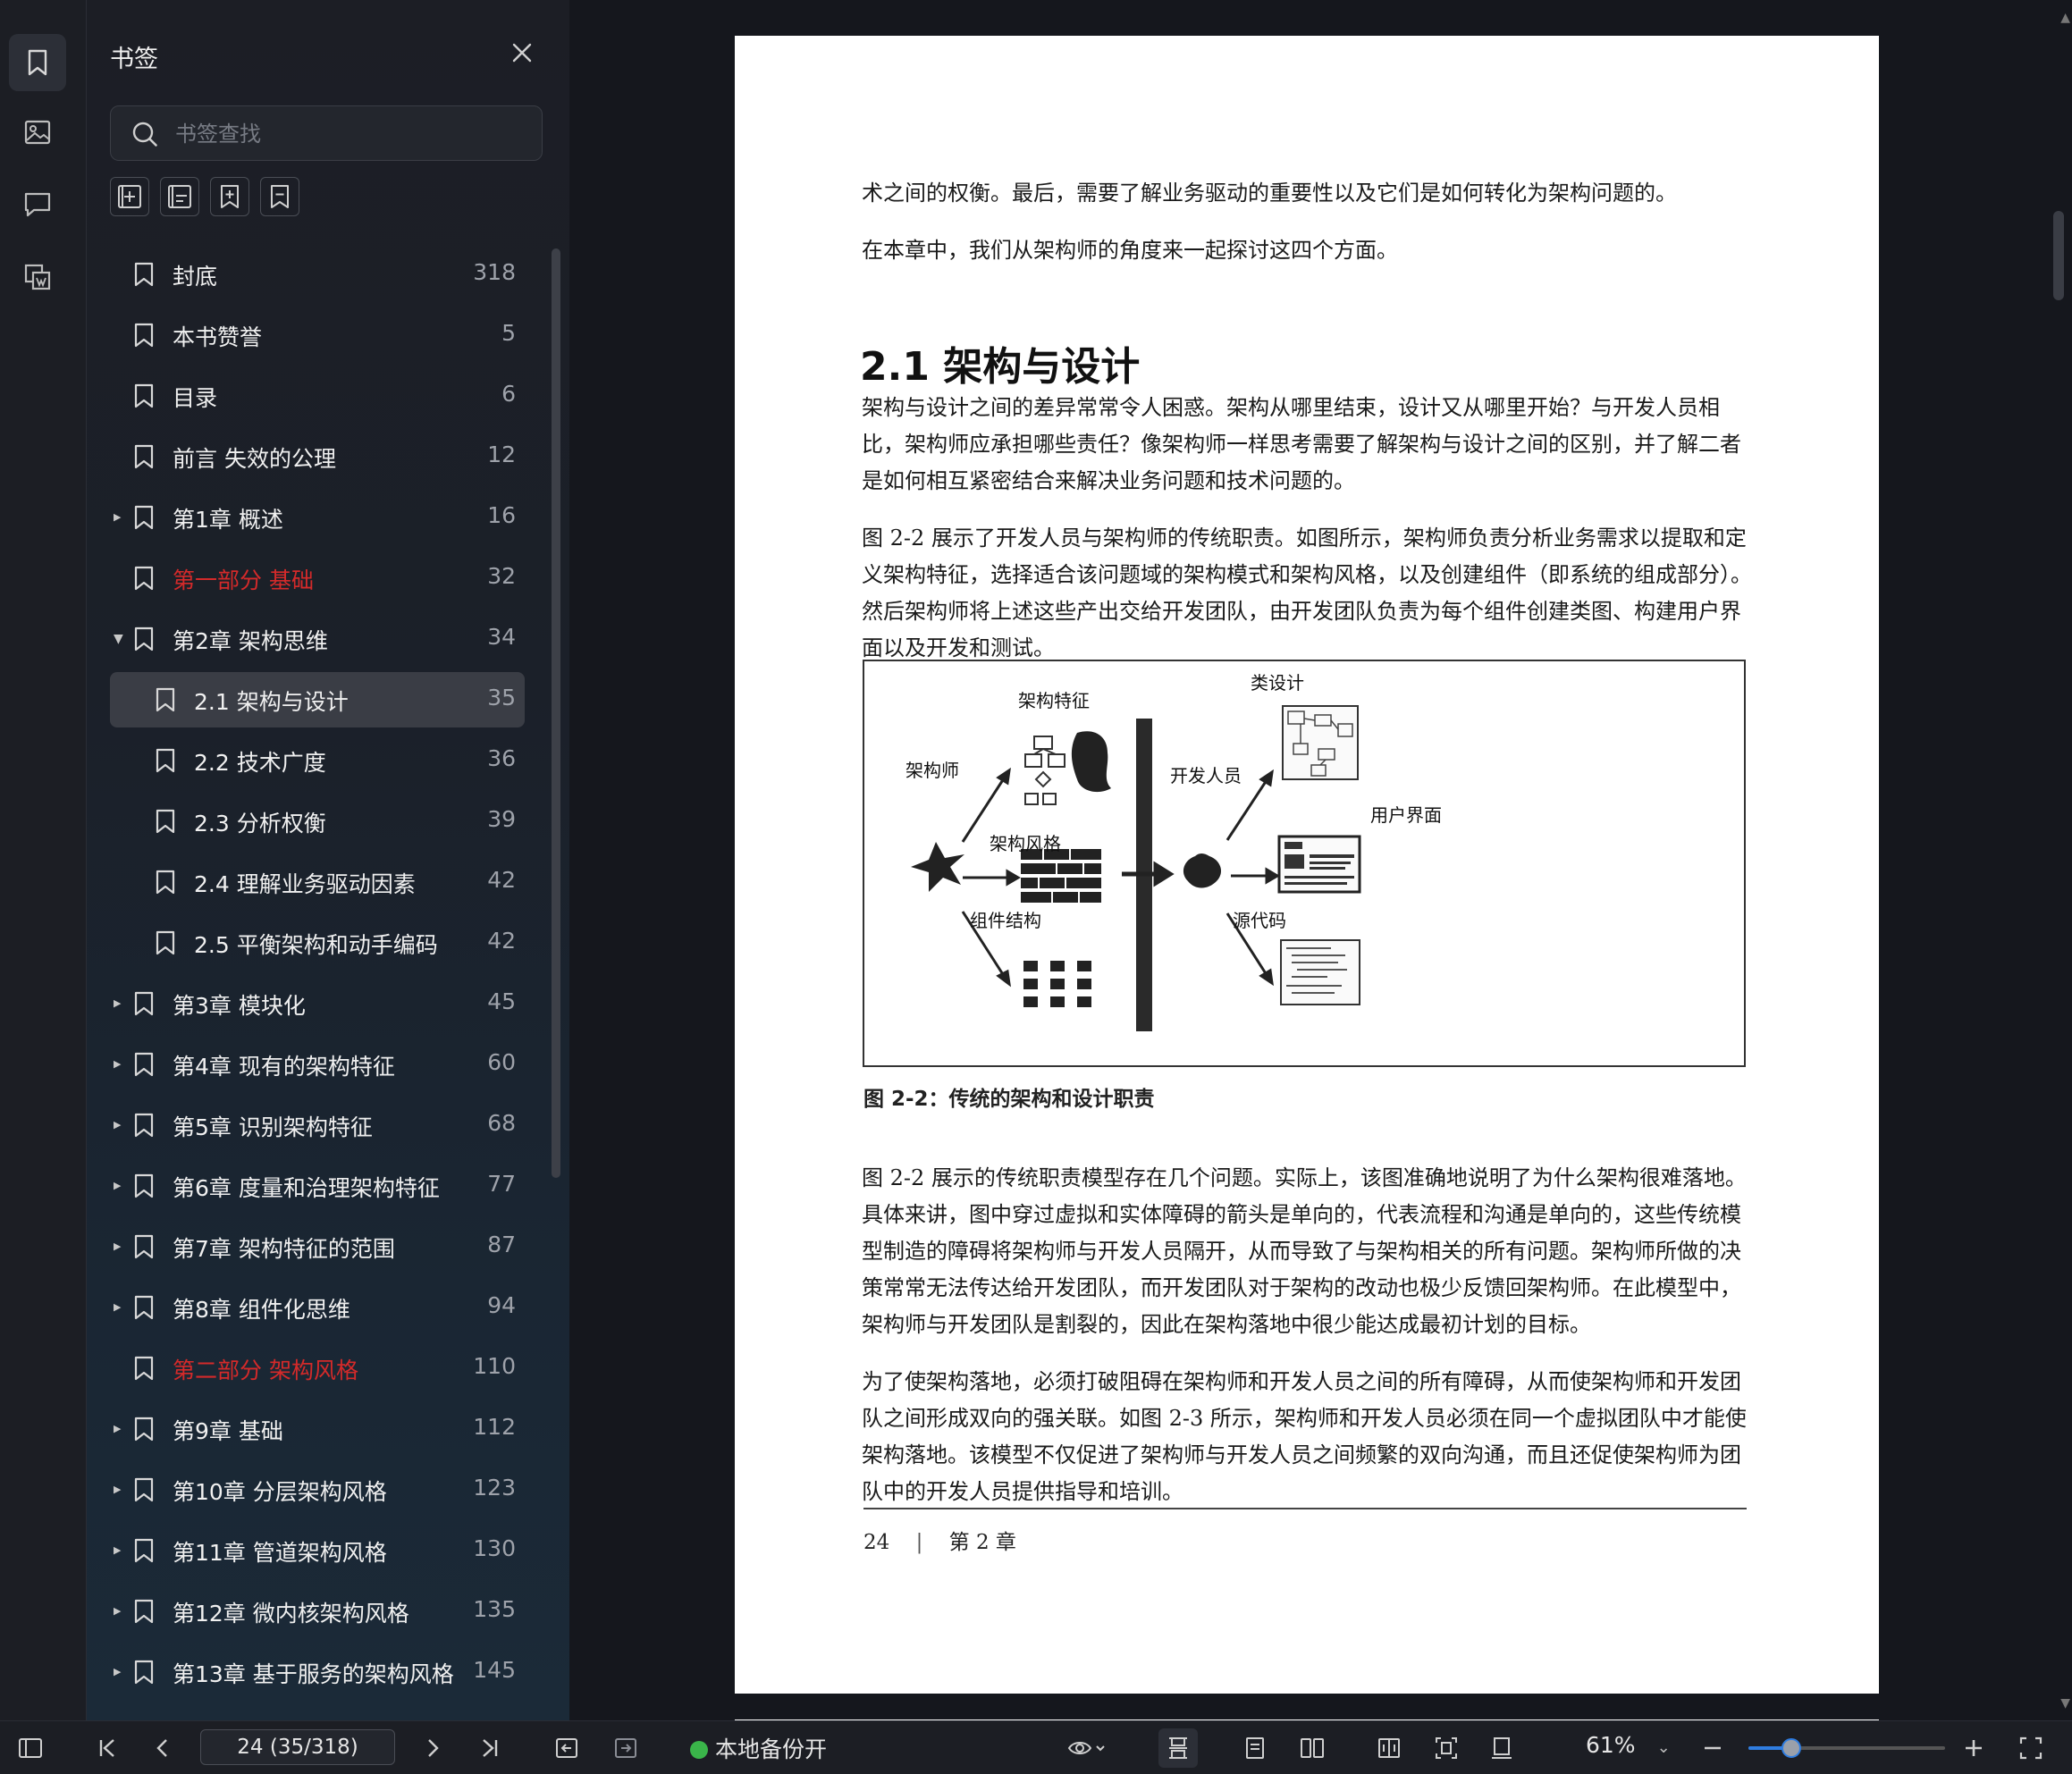 Image resolution: width=2072 pixels, height=1774 pixels. What do you see at coordinates (30, 1748) in the screenshot?
I see `sidebar-toggle-button` at bounding box center [30, 1748].